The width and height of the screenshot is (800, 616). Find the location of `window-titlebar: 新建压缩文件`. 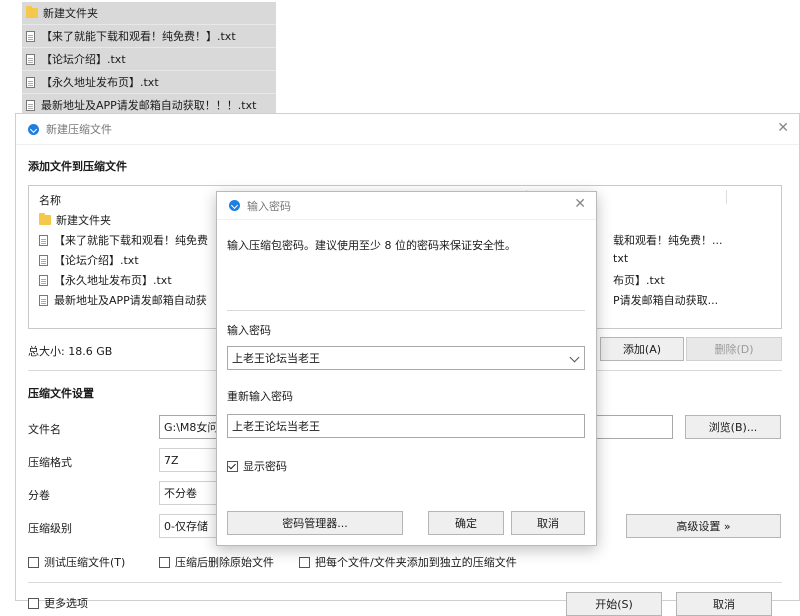

window-titlebar: 新建压缩文件 is located at coordinates (407, 129).